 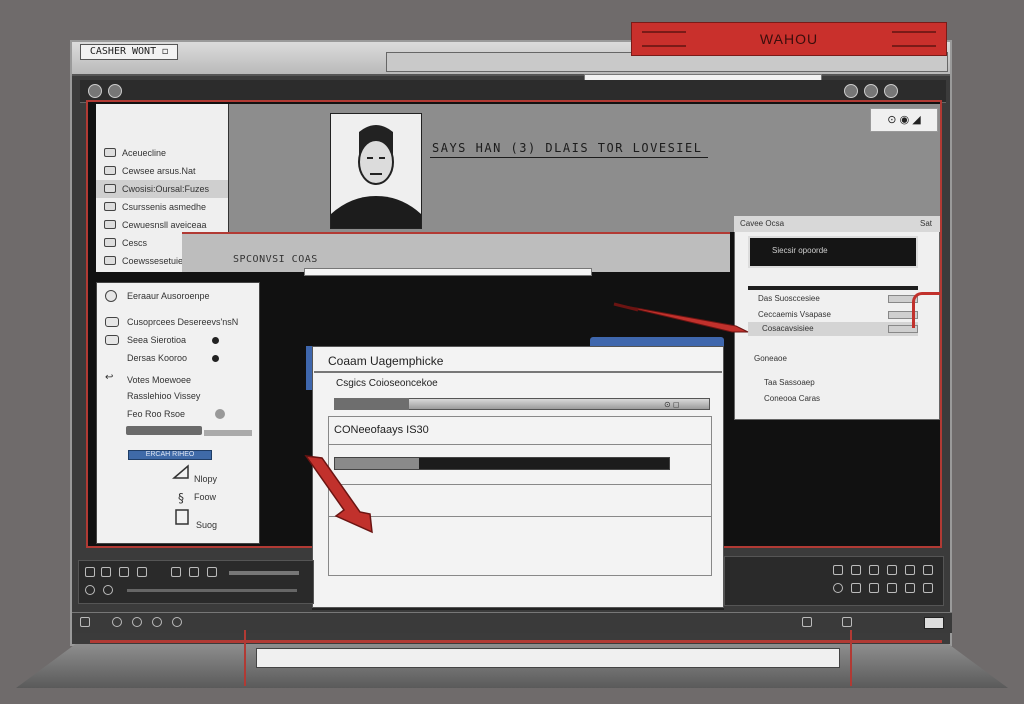 I want to click on sidebar-item-label: Aceuecline, so click(x=144, y=153).